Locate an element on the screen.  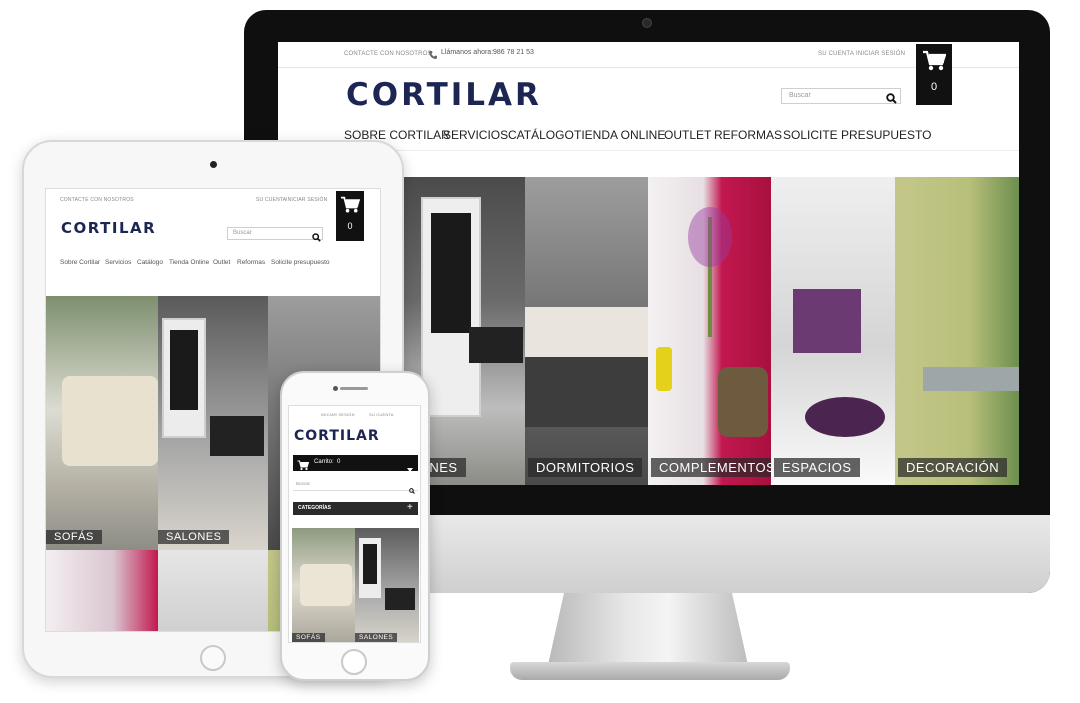
phone-logo: CORTILAR is located at coordinates (337, 436).